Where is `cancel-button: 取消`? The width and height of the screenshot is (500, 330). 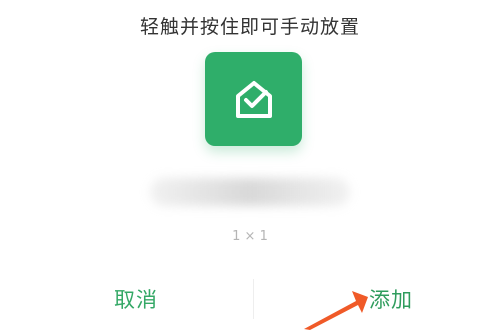
cancel-button: 取消 is located at coordinates (136, 299).